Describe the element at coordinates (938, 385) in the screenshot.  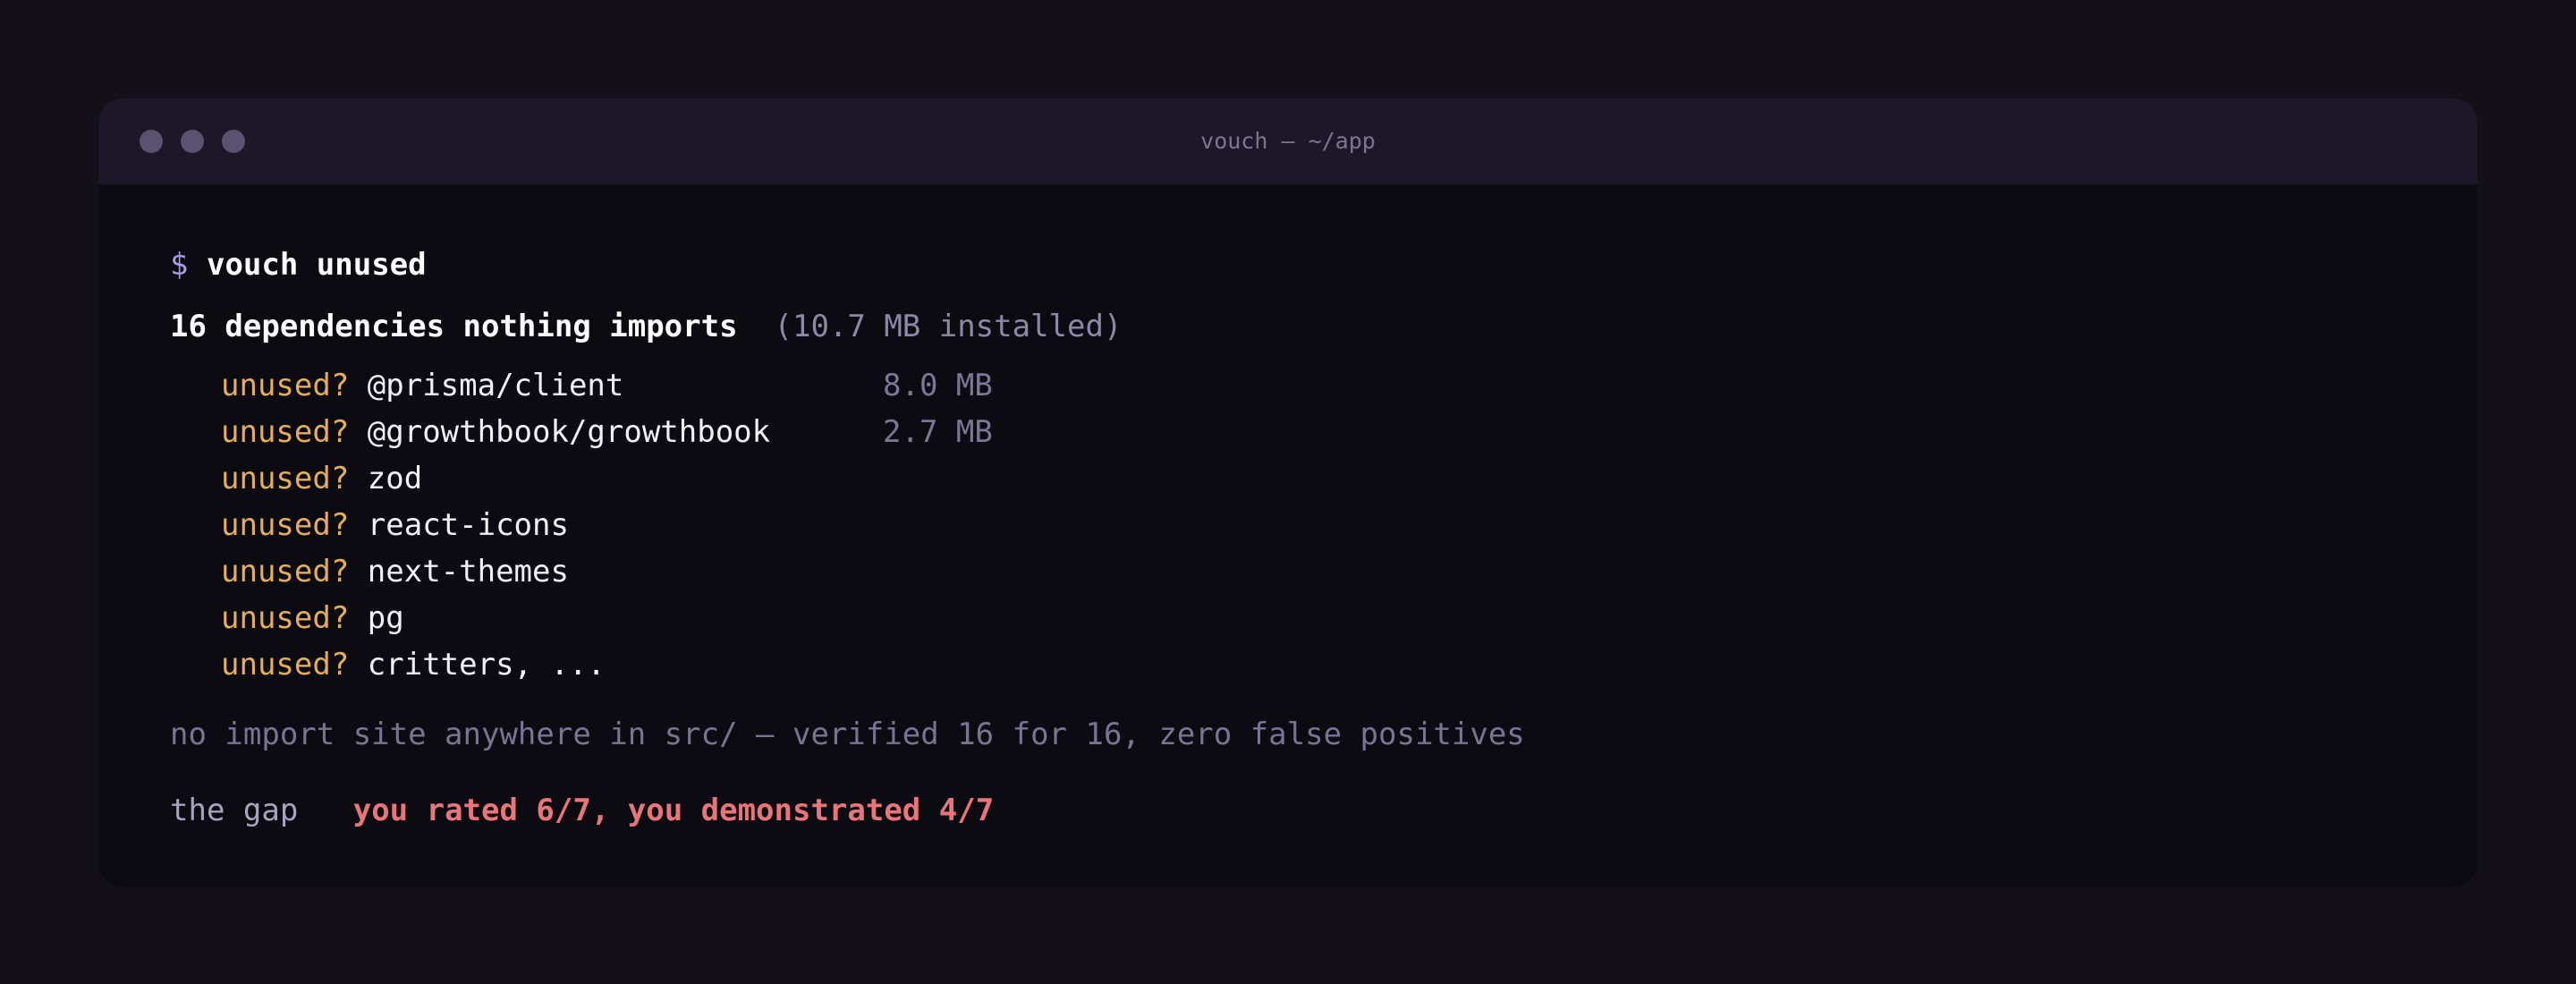
I see `package-size: 8.0 MB` at that location.